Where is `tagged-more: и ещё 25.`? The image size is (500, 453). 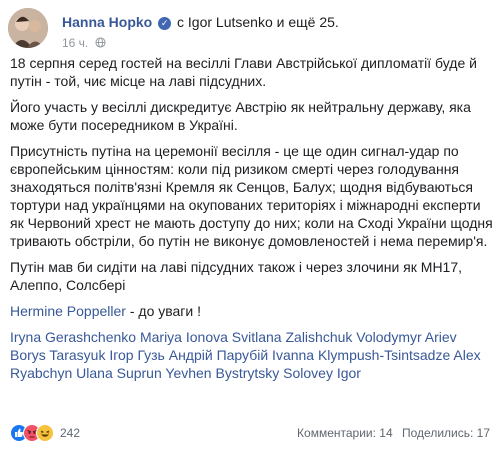 tagged-more: и ещё 25. is located at coordinates (308, 22).